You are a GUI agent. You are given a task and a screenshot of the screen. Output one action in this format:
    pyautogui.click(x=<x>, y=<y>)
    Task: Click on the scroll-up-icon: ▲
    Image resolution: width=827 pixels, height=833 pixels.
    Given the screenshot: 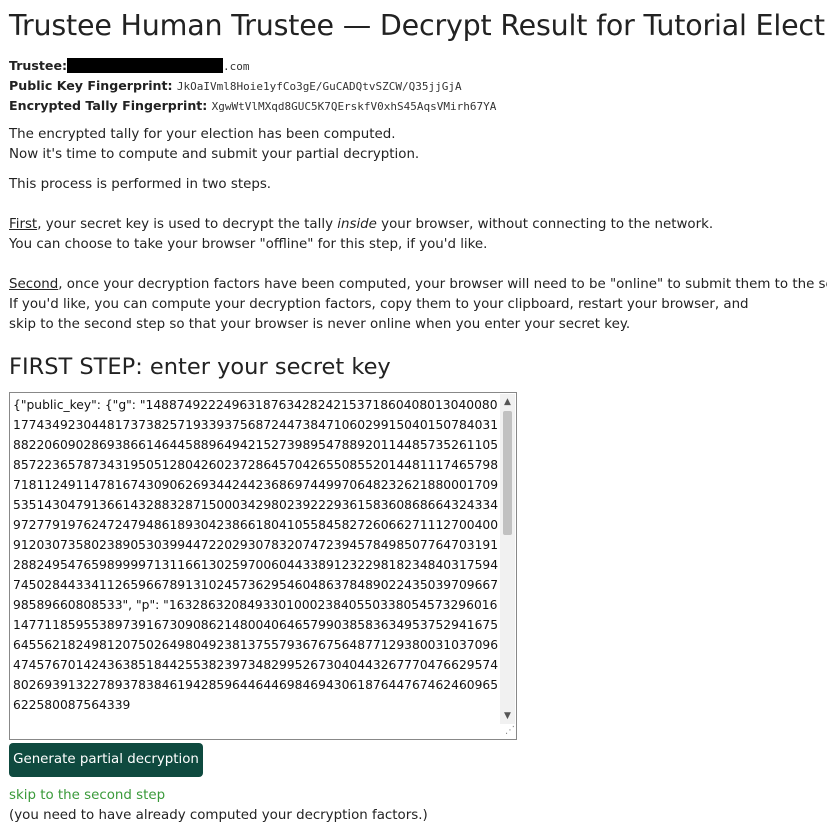 What is the action you would take?
    pyautogui.click(x=507, y=402)
    